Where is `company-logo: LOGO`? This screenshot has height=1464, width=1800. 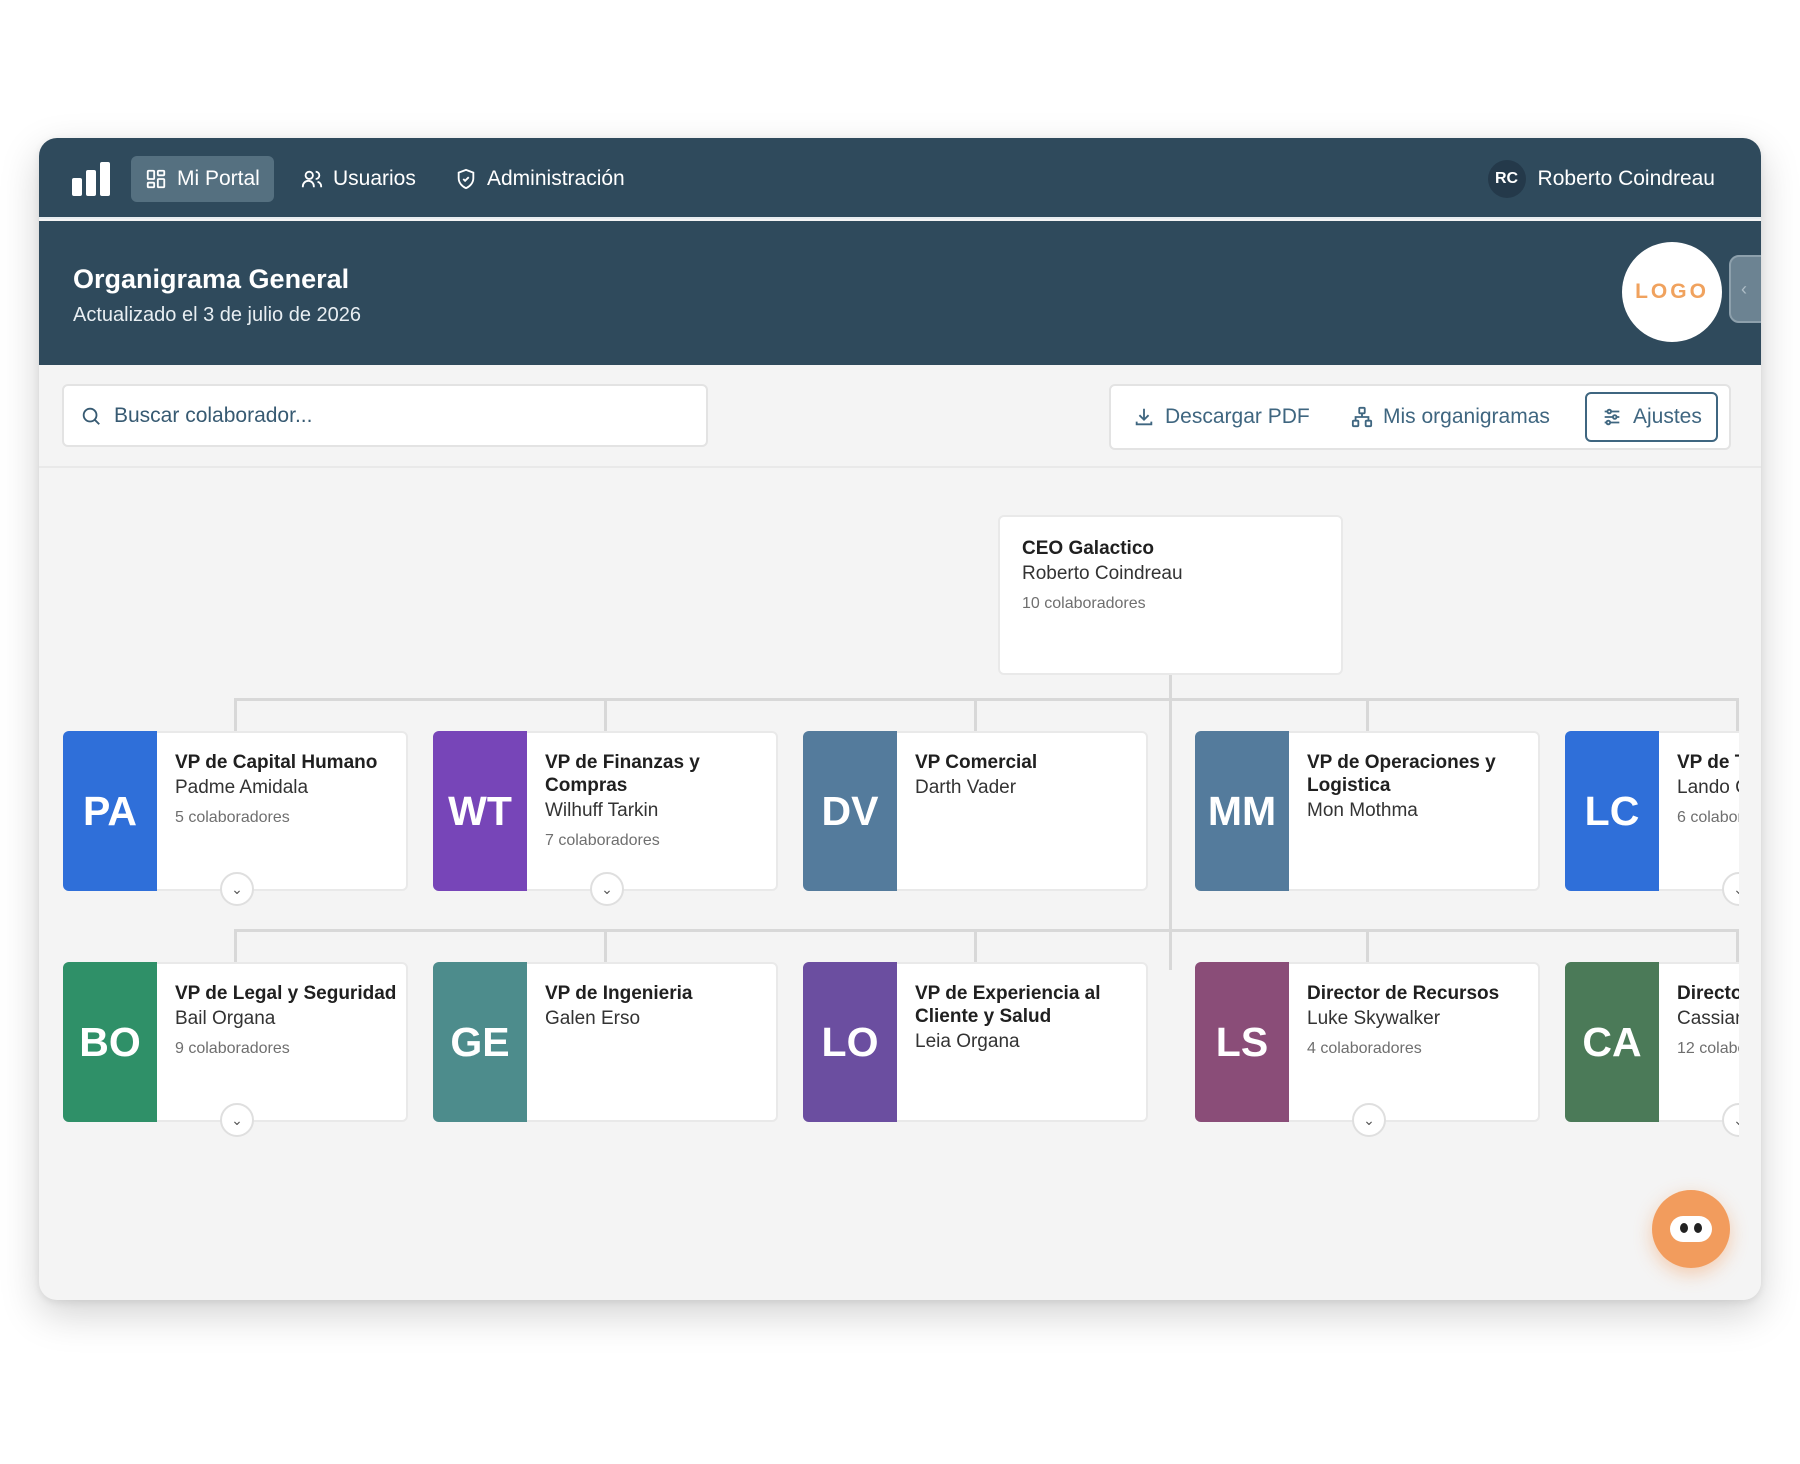
company-logo: LOGO is located at coordinates (1672, 292).